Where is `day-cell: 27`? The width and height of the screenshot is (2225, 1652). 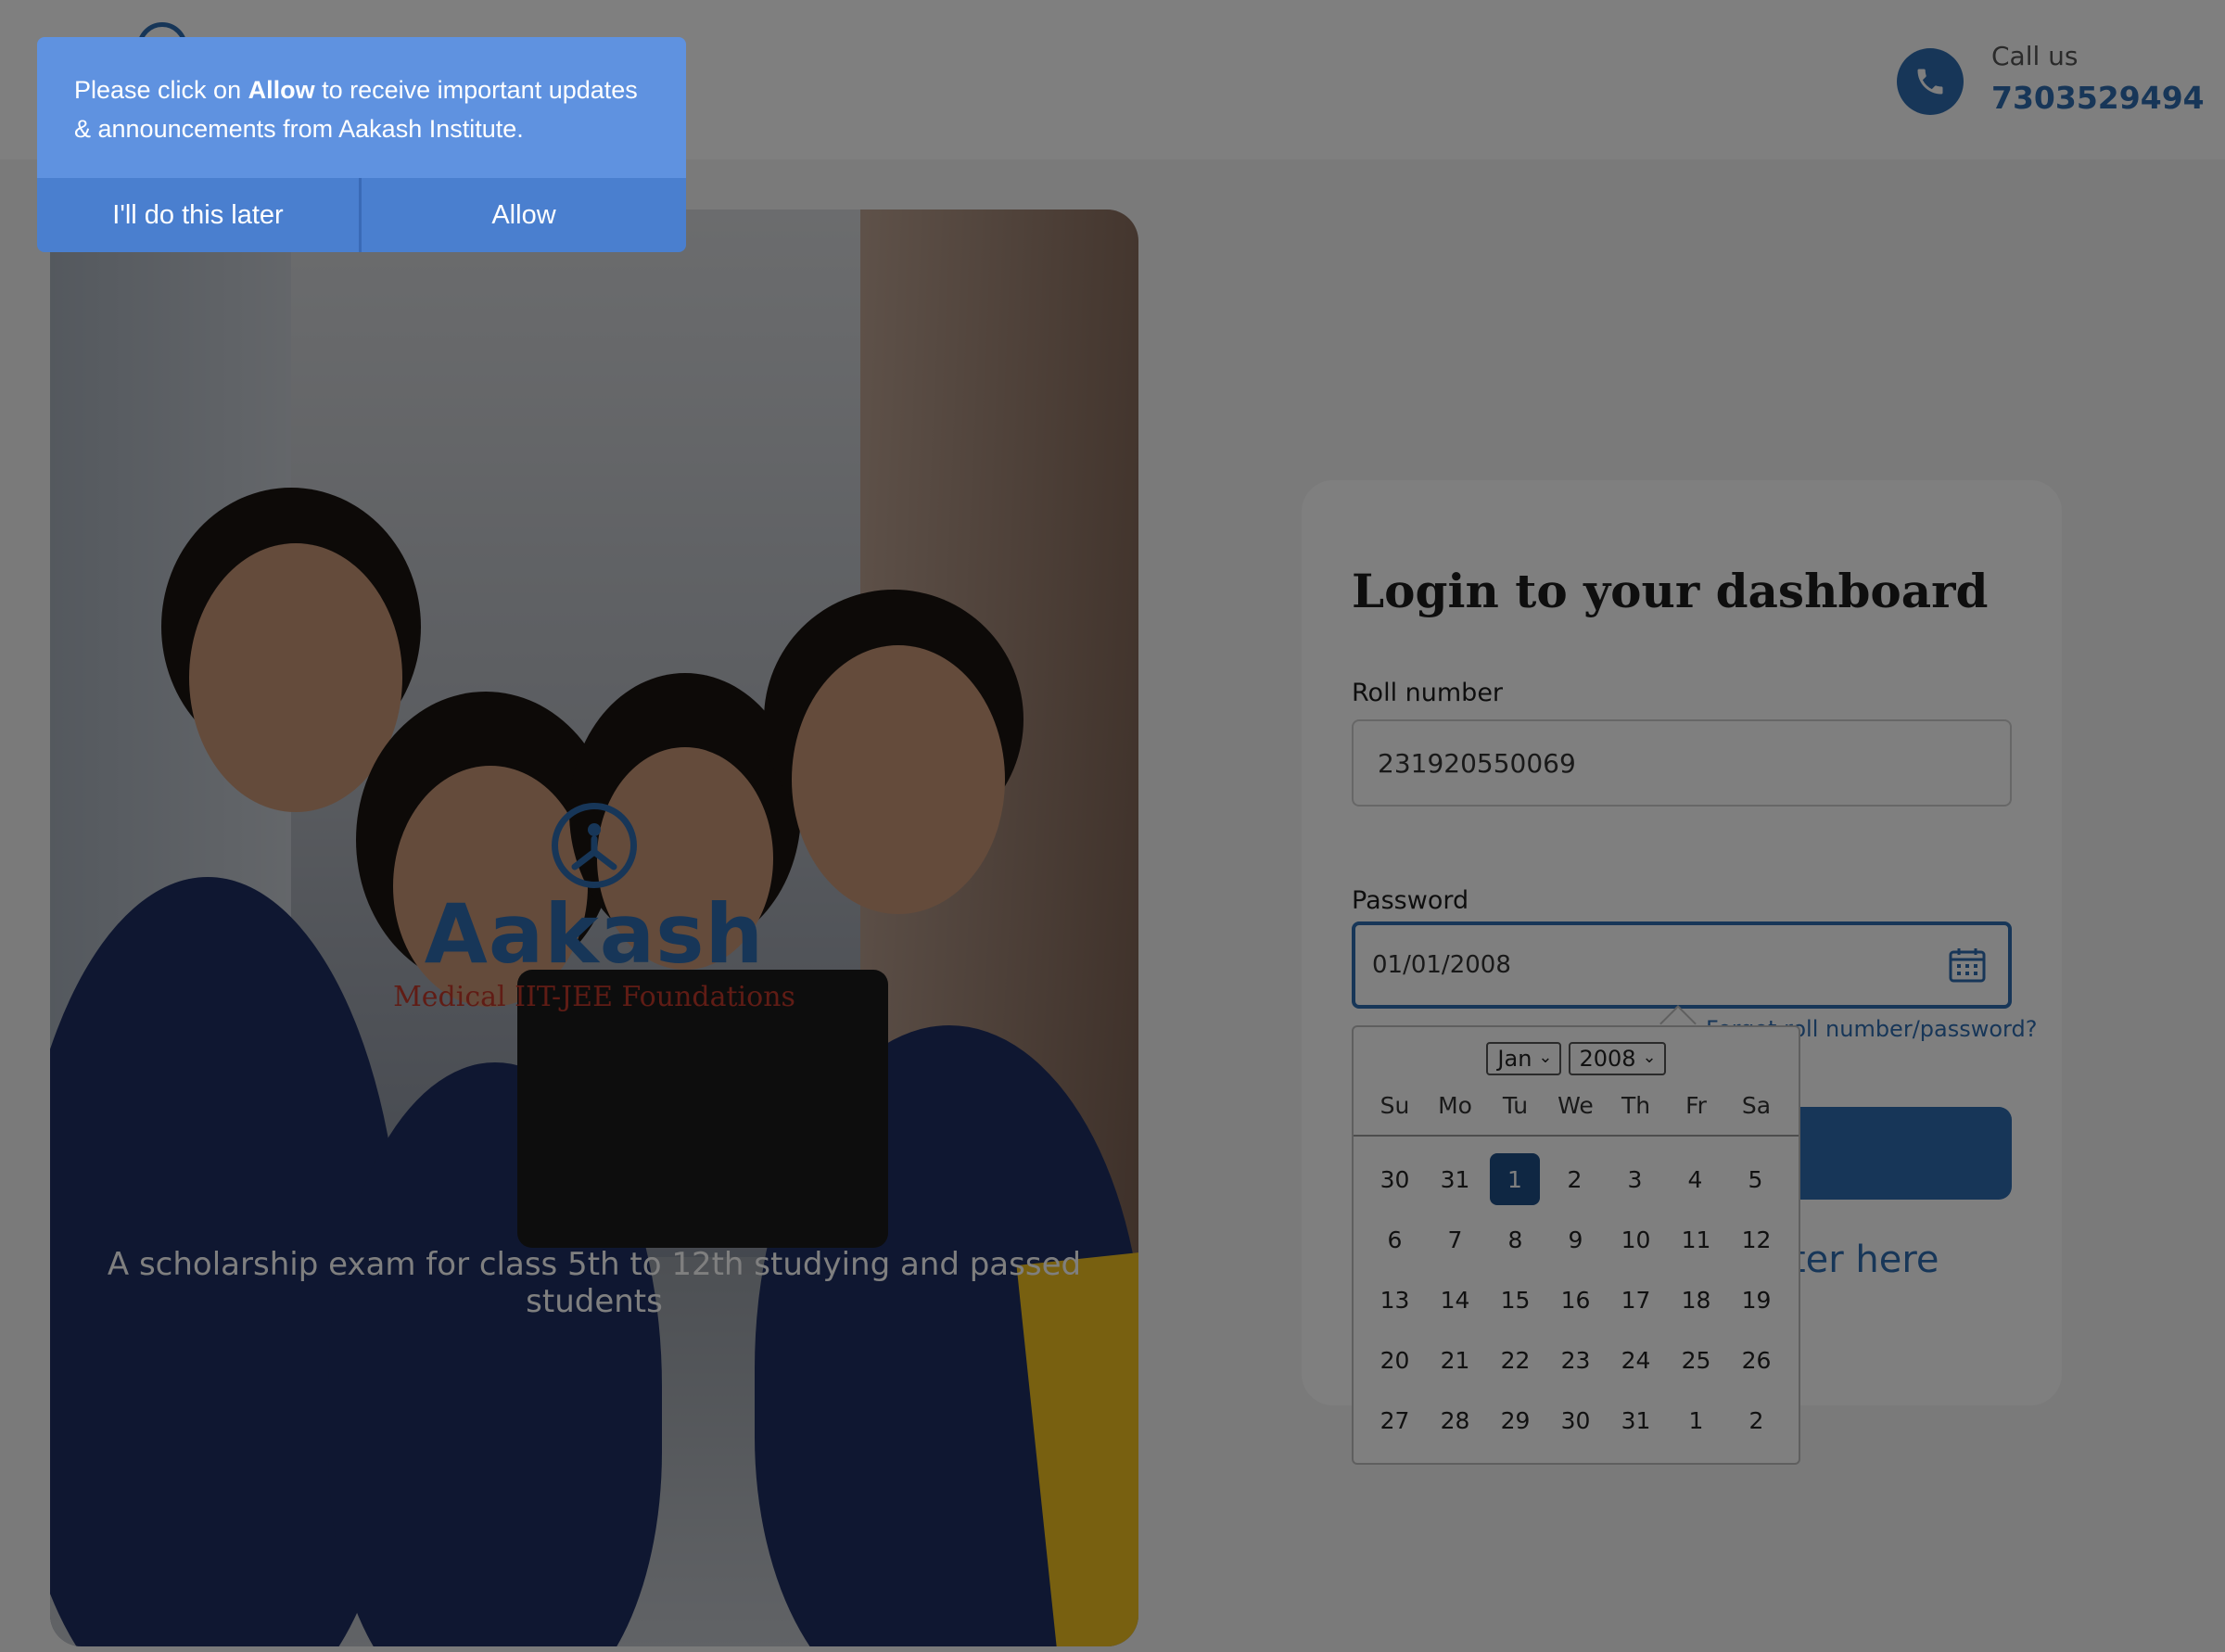 day-cell: 27 is located at coordinates (1395, 1420).